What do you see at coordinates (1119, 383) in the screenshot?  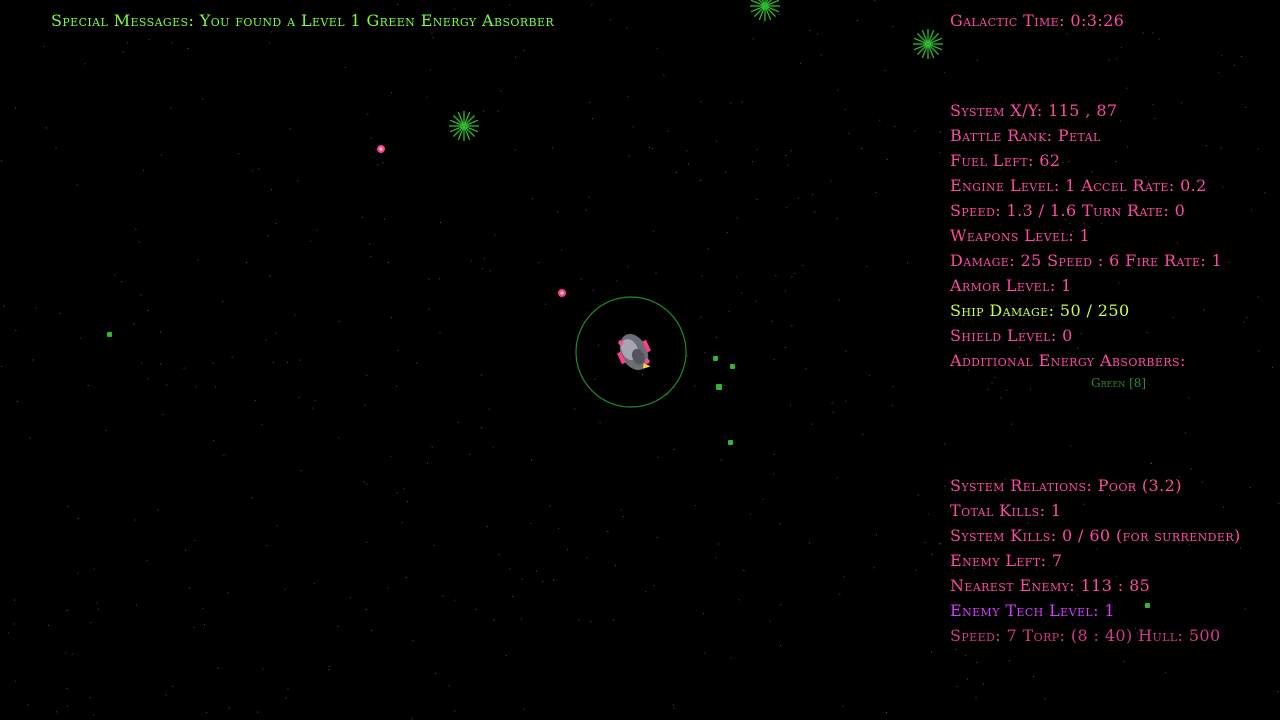 I see `absorbers-value: Green [8]` at bounding box center [1119, 383].